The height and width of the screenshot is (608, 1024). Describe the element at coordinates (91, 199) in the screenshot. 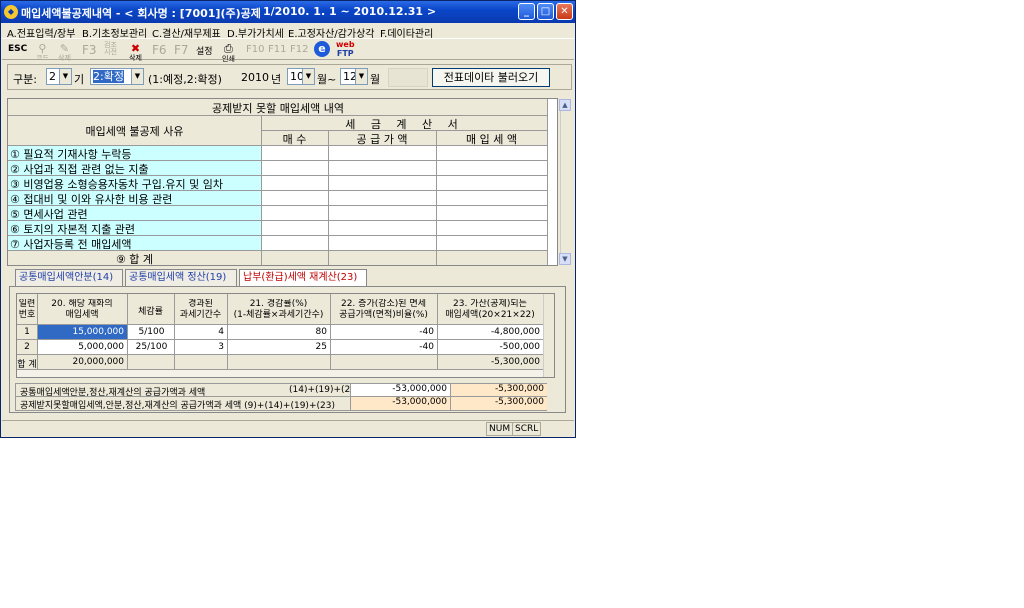

I see `reason-row: ④ 접대비 및 이와 유사한 비용 관련` at that location.